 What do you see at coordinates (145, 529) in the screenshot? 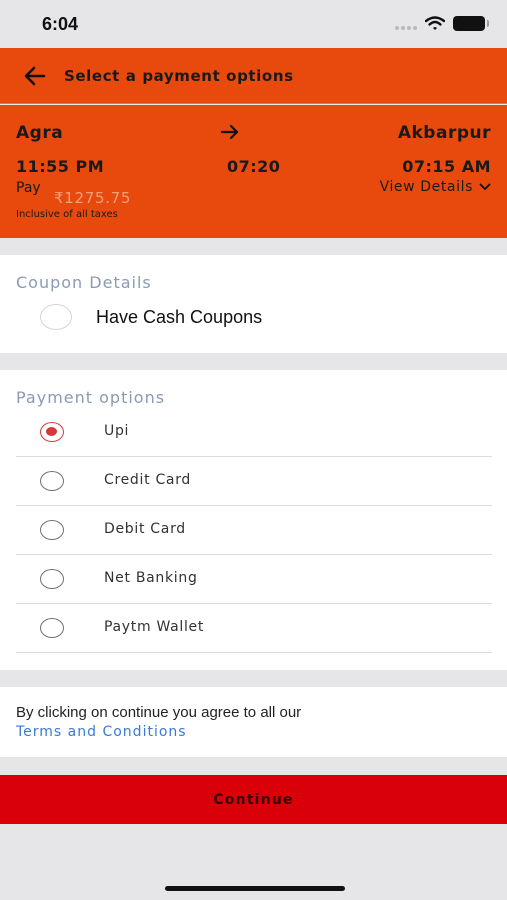
I see `debit-card-label: Debit Card` at bounding box center [145, 529].